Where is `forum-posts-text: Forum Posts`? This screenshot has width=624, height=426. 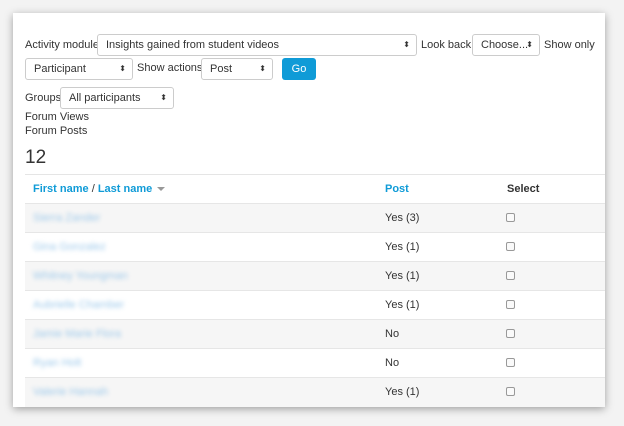
forum-posts-text: Forum Posts is located at coordinates (56, 131).